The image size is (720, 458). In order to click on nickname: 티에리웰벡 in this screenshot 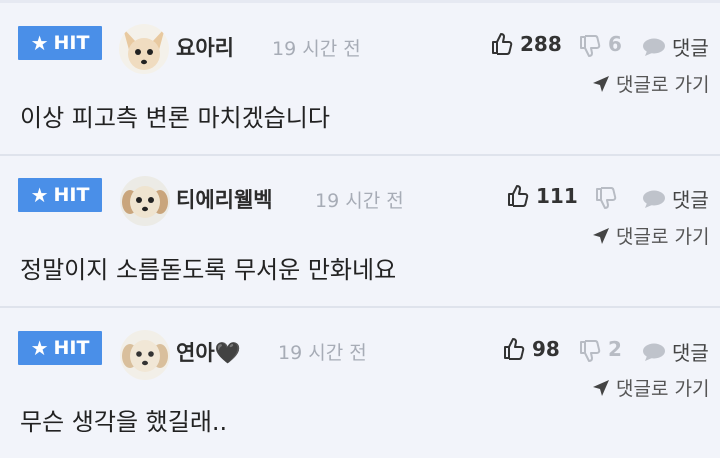, I will do `click(224, 199)`.